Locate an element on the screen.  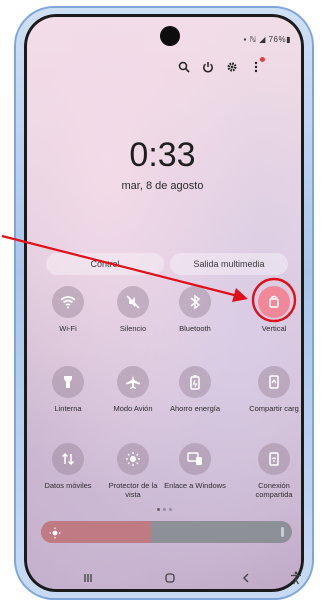
annotation-circle is located at coordinates (274, 300).